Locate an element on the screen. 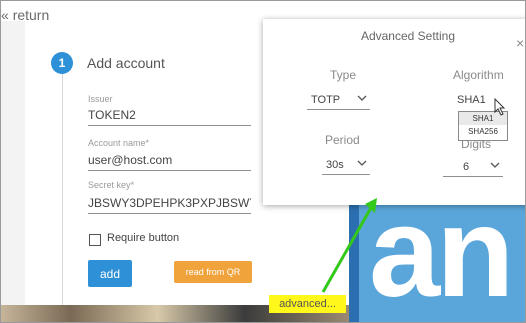  annotation-arrow is located at coordinates (349, 245).